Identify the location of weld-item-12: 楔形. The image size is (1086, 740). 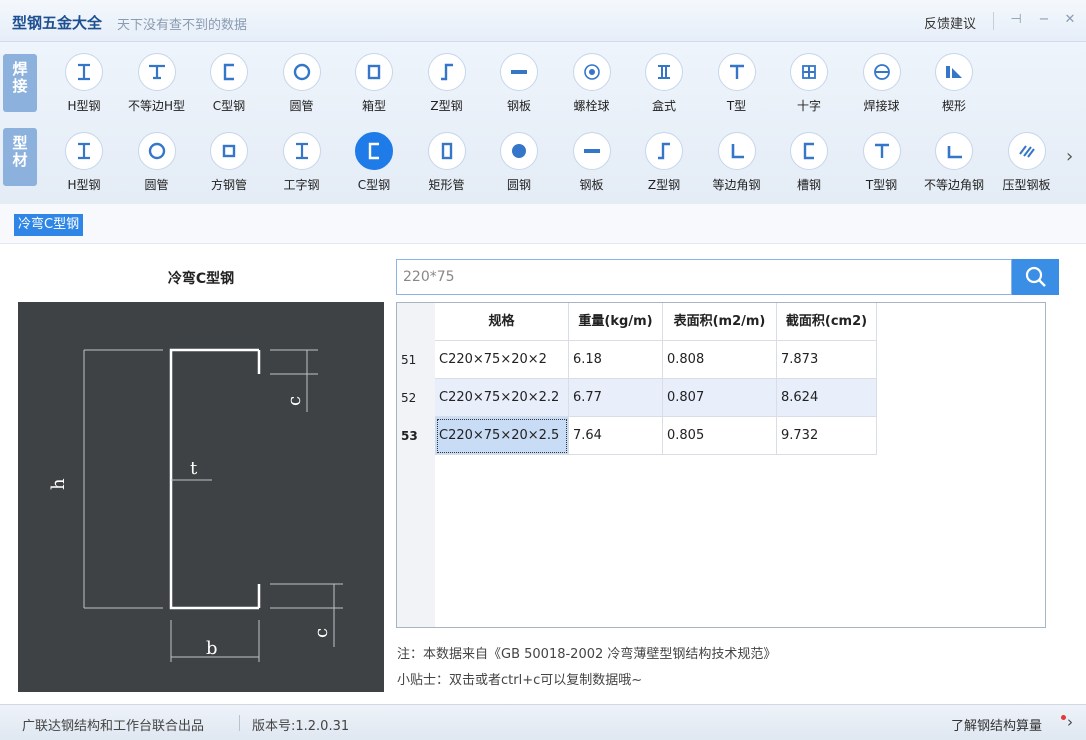
(954, 86).